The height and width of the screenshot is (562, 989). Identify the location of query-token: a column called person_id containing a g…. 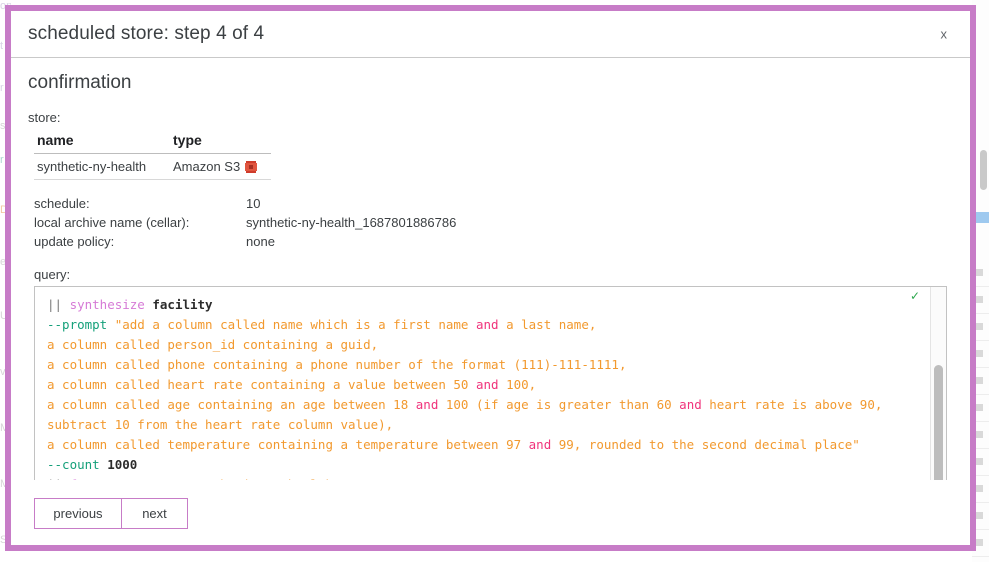
(213, 344).